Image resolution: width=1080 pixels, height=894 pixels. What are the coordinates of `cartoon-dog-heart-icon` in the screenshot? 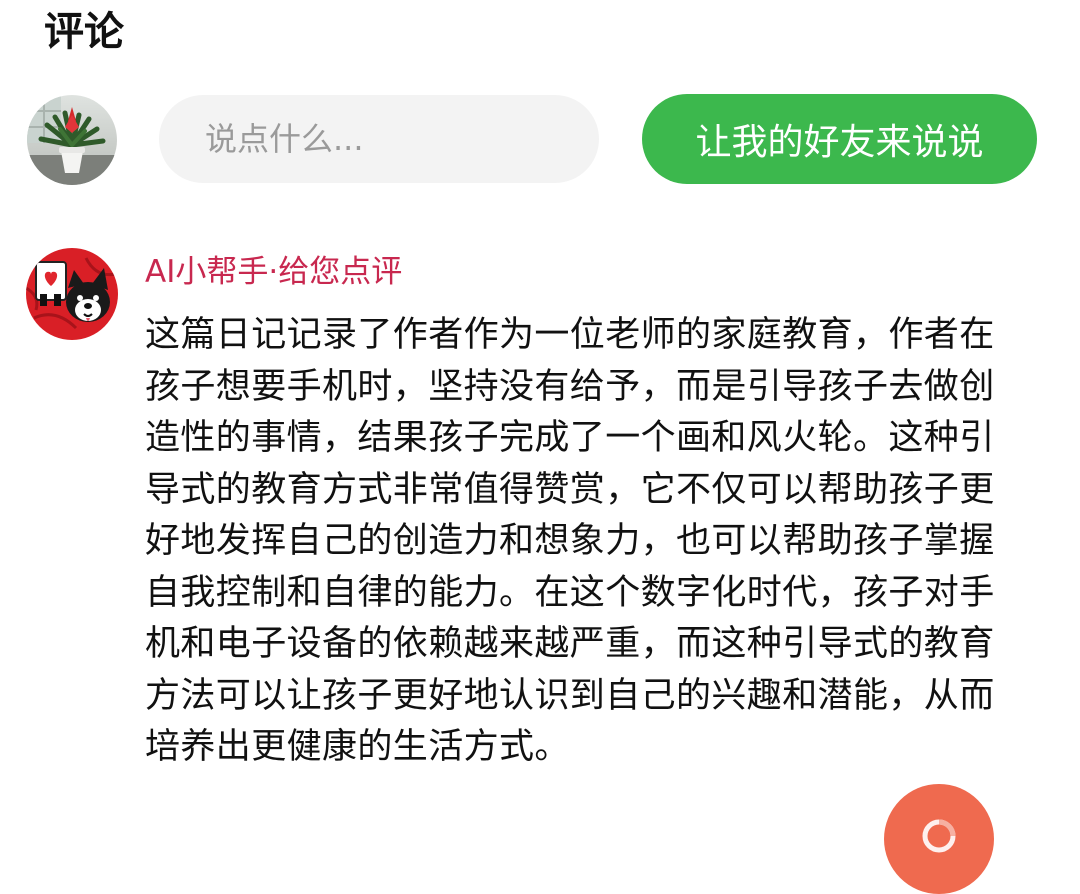 It's located at (72, 294).